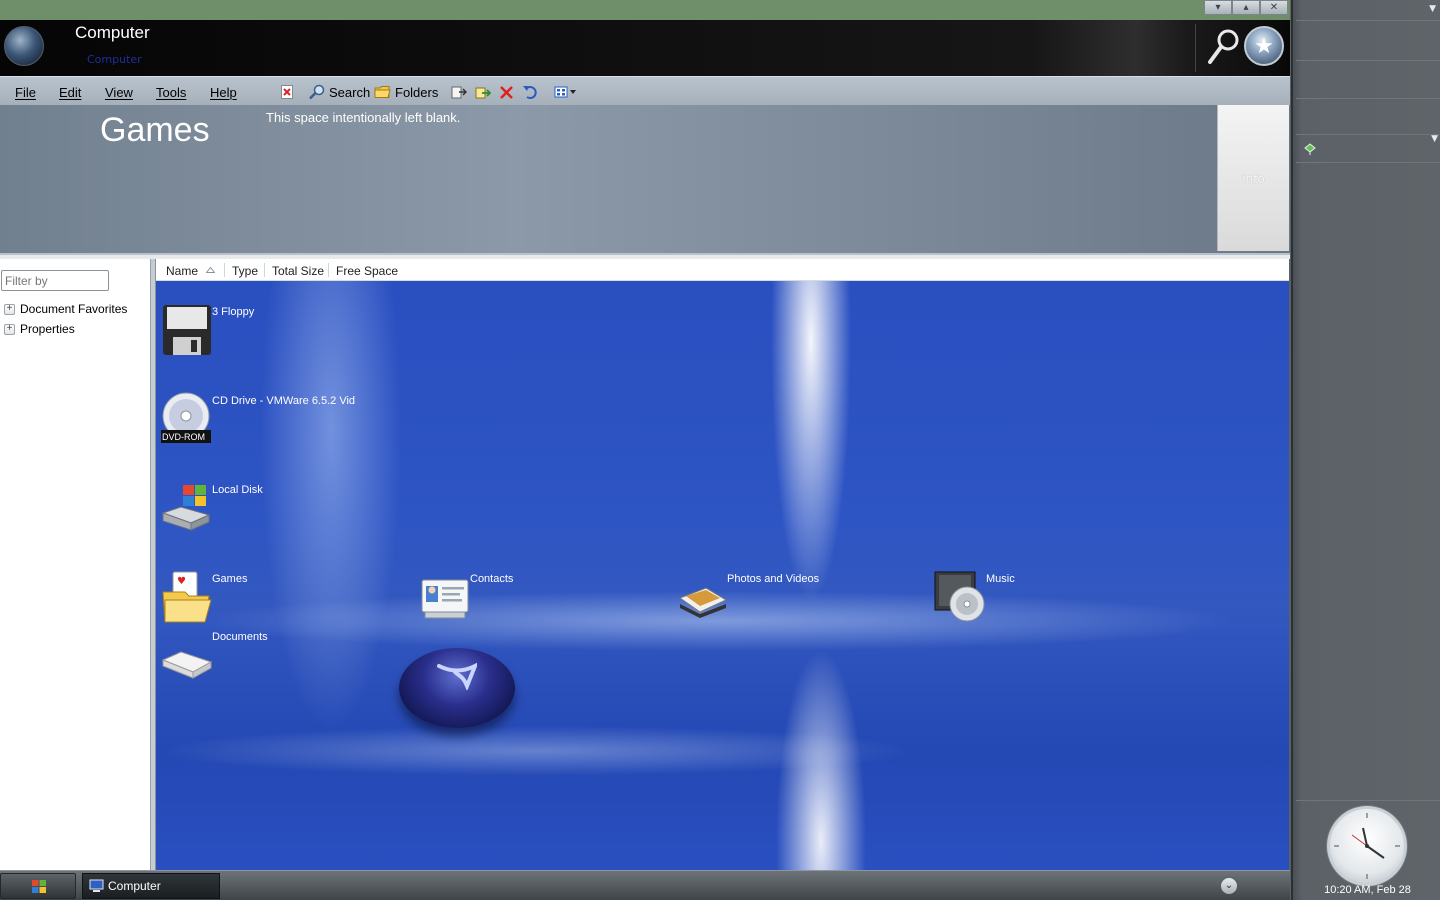 This screenshot has width=1440, height=900. What do you see at coordinates (1367, 890) in the screenshot?
I see `clock-time-label: 10:20 AM, Feb 28` at bounding box center [1367, 890].